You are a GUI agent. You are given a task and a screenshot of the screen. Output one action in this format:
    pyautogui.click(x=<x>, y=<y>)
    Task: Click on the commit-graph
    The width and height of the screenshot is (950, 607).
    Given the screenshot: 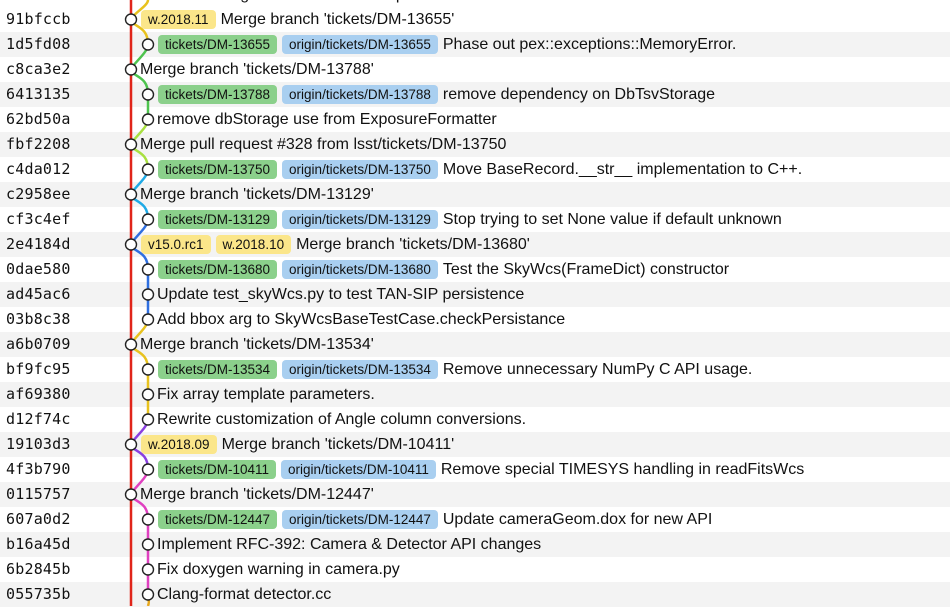 What is the action you would take?
    pyautogui.click(x=139, y=303)
    